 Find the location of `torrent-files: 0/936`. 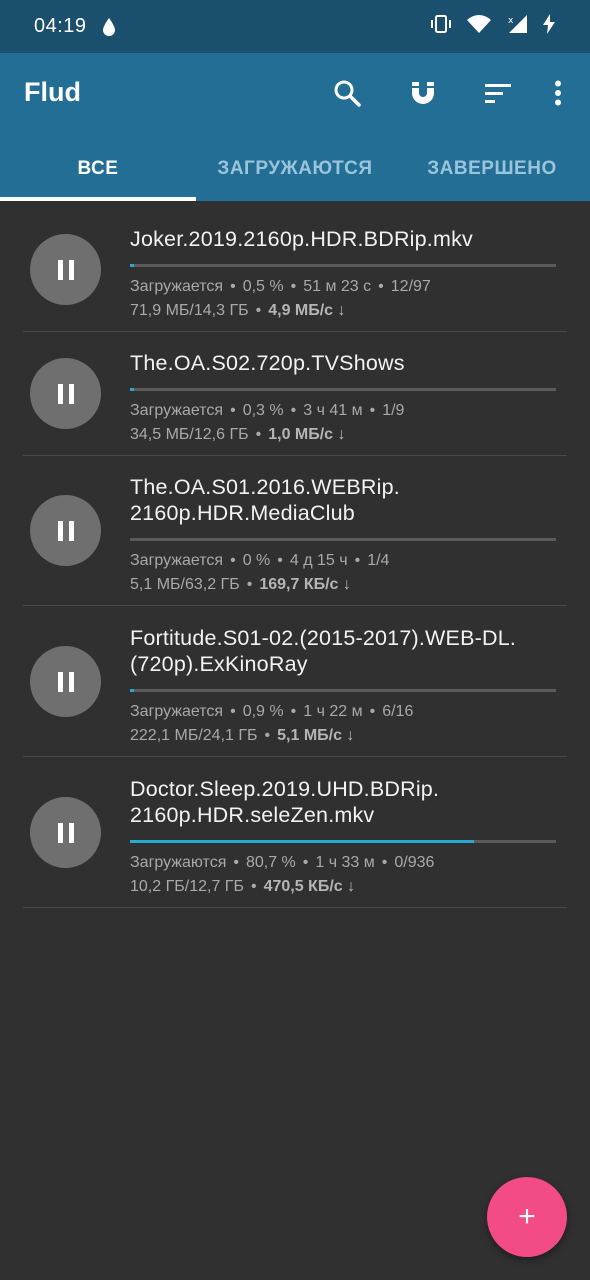

torrent-files: 0/936 is located at coordinates (414, 862).